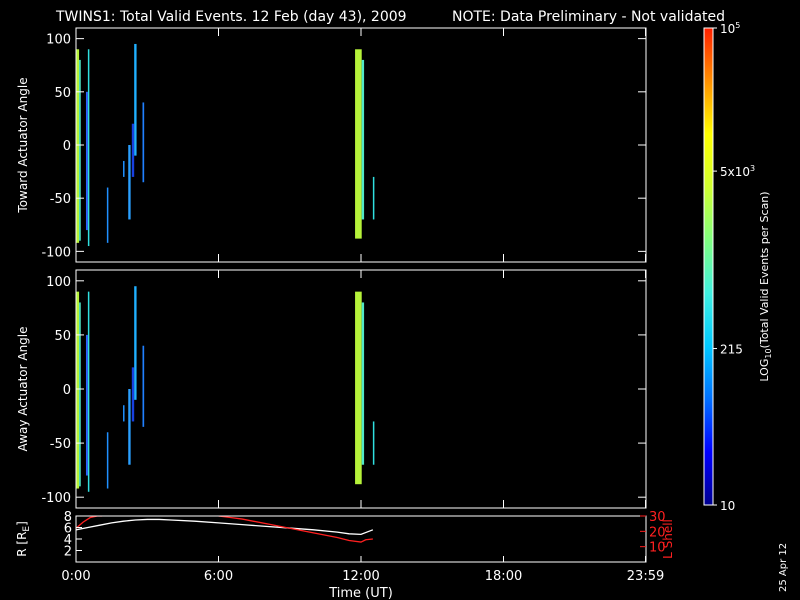 The height and width of the screenshot is (600, 800). Describe the element at coordinates (22, 523) in the screenshot. I see `radius-ylabel-close: ]` at that location.